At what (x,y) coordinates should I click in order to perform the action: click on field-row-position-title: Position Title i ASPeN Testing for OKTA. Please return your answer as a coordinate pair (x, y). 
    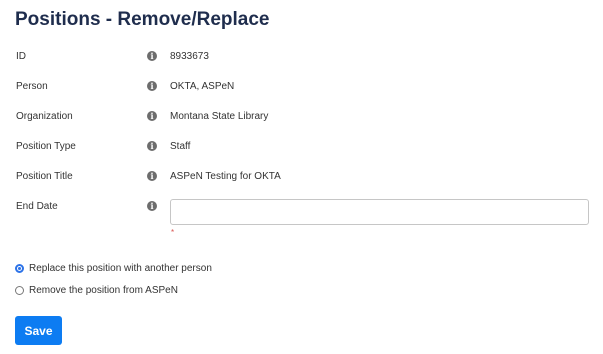
    Looking at the image, I should click on (301, 178).